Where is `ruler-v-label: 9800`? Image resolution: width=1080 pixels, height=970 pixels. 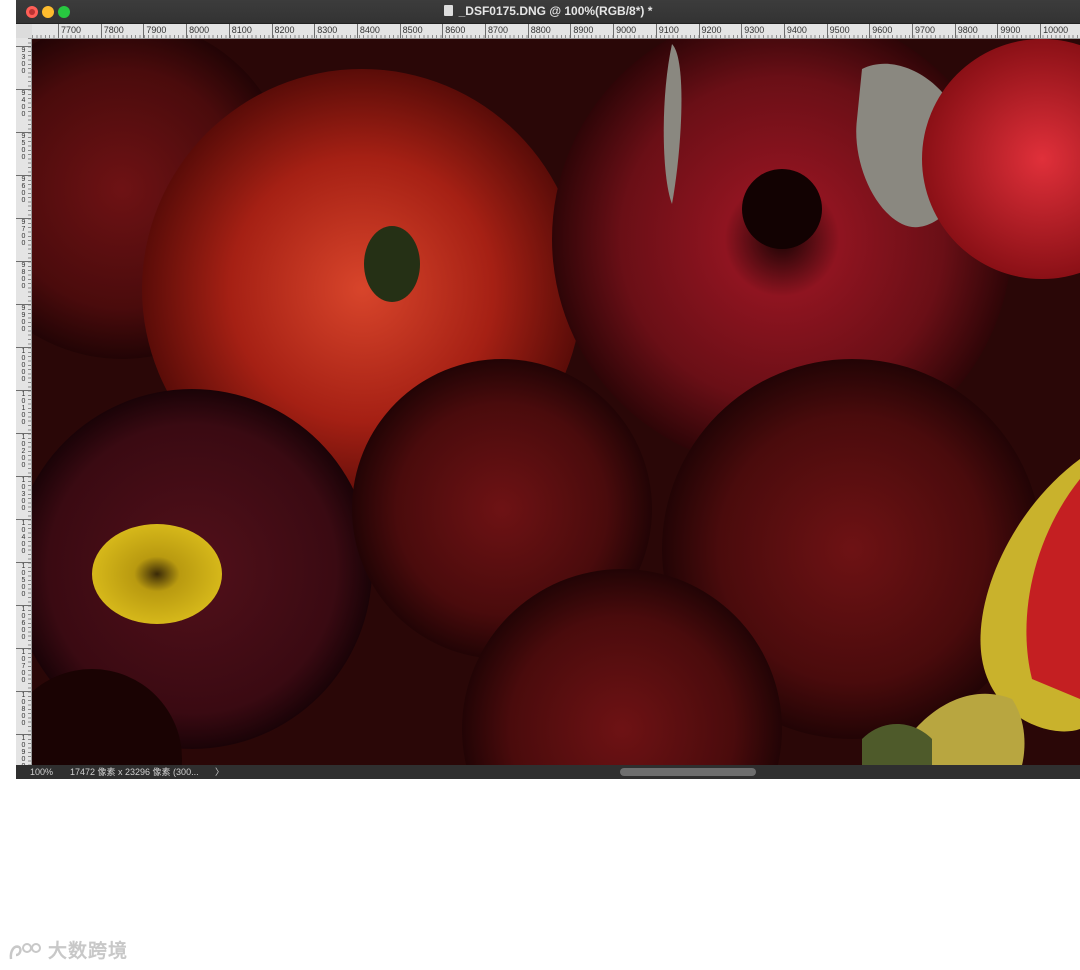 ruler-v-label: 9800 is located at coordinates (23, 275).